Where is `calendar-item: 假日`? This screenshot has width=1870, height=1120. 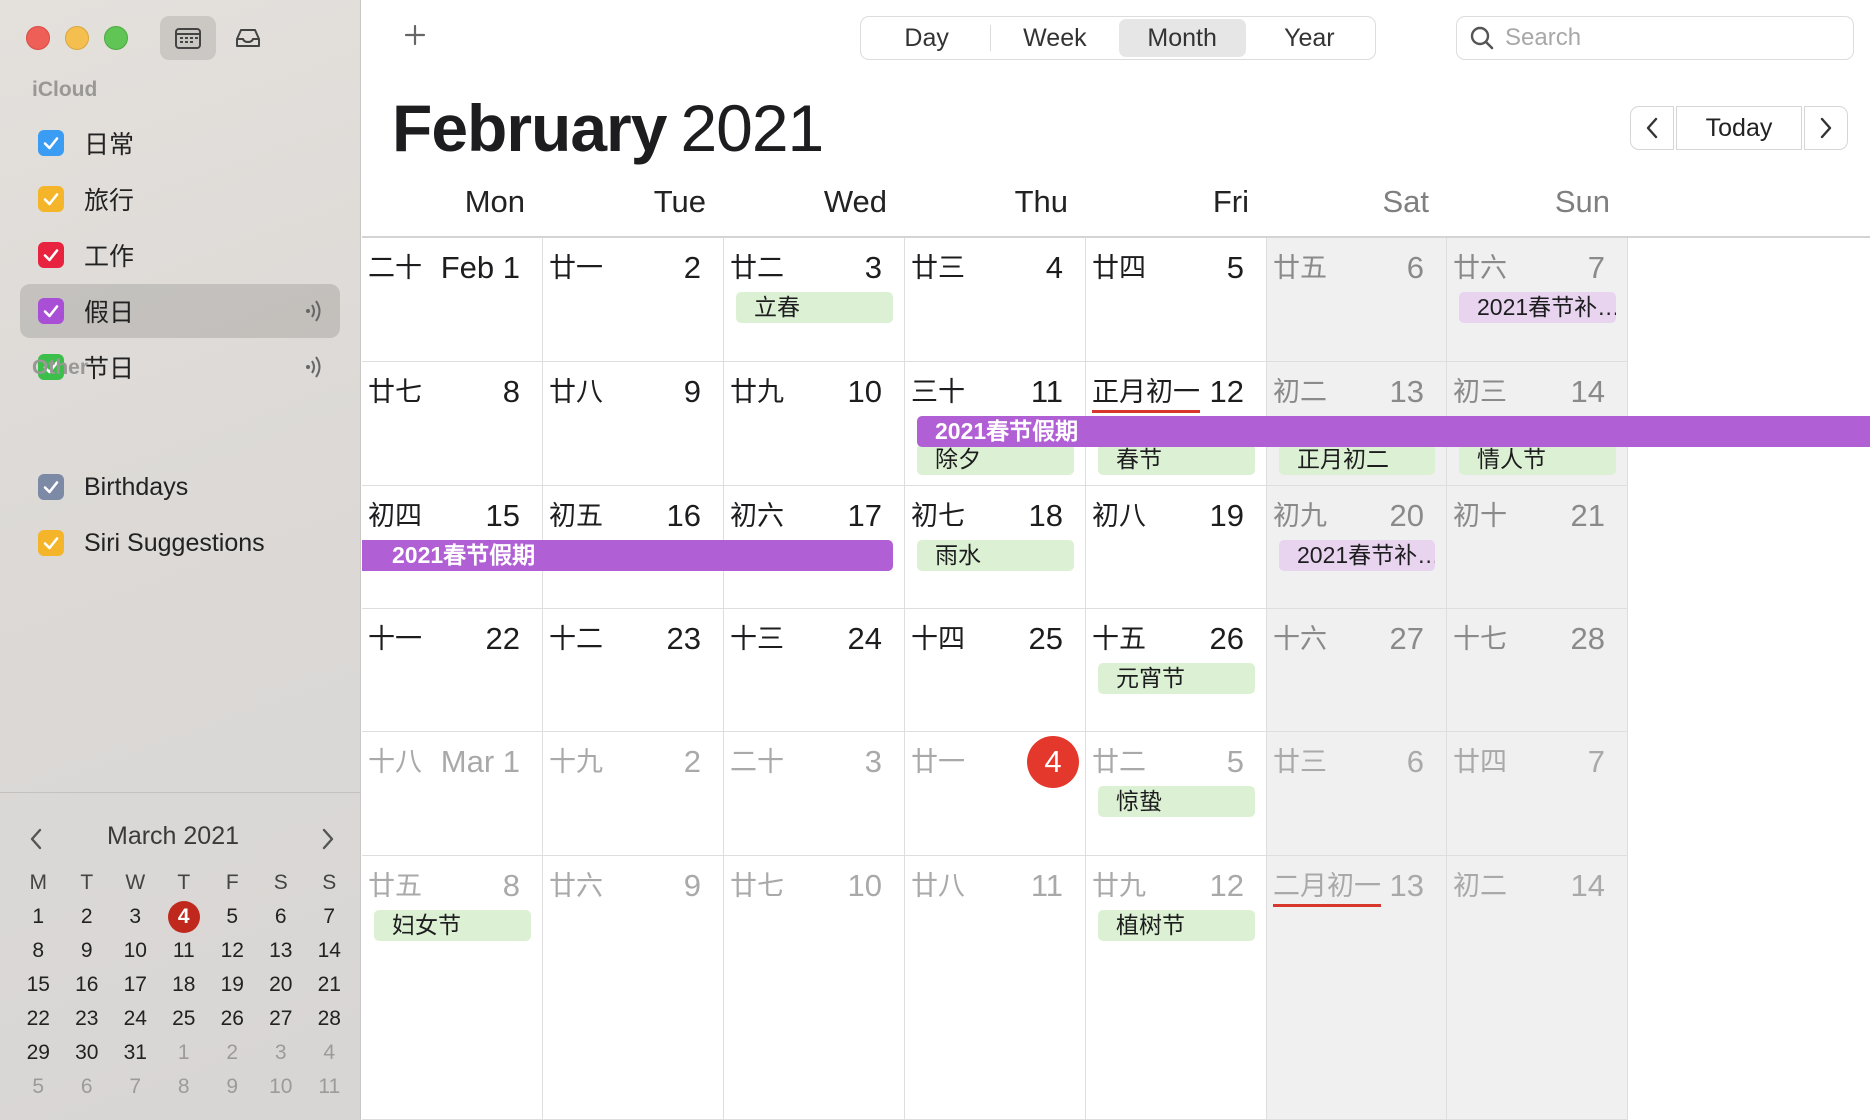
calendar-item: 假日 is located at coordinates (180, 311).